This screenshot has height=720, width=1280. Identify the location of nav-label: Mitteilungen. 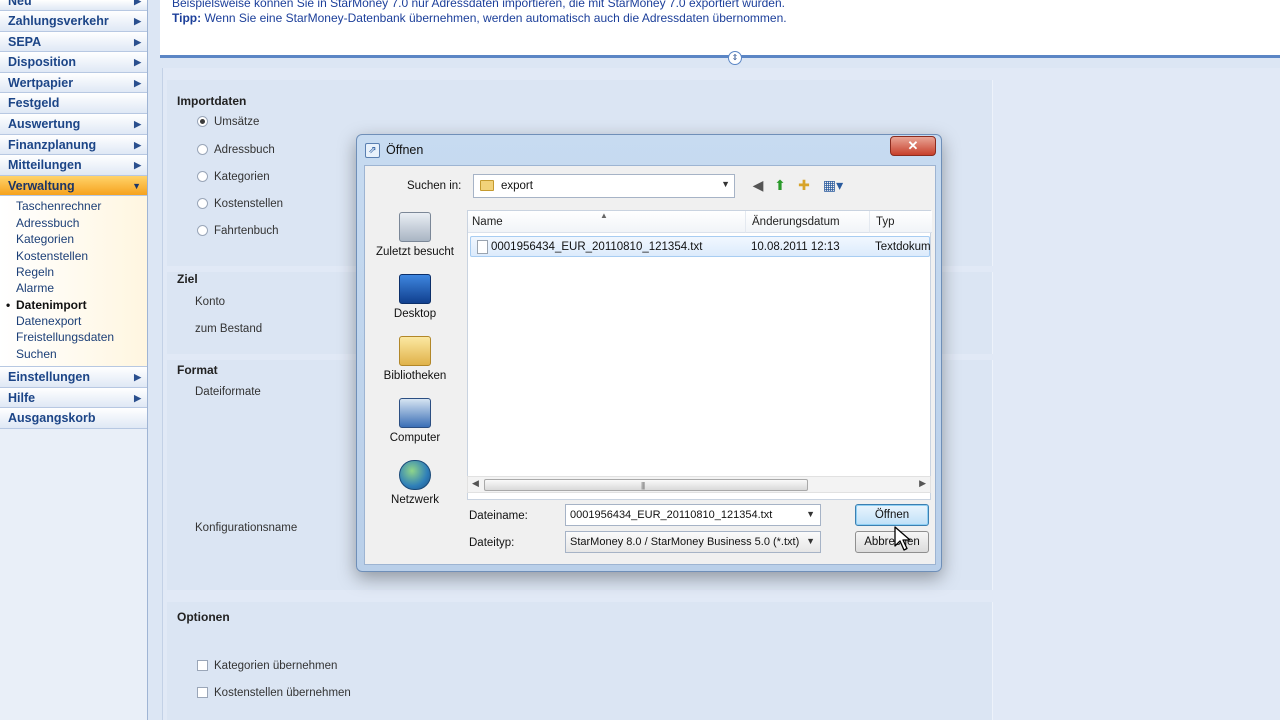
(45, 165).